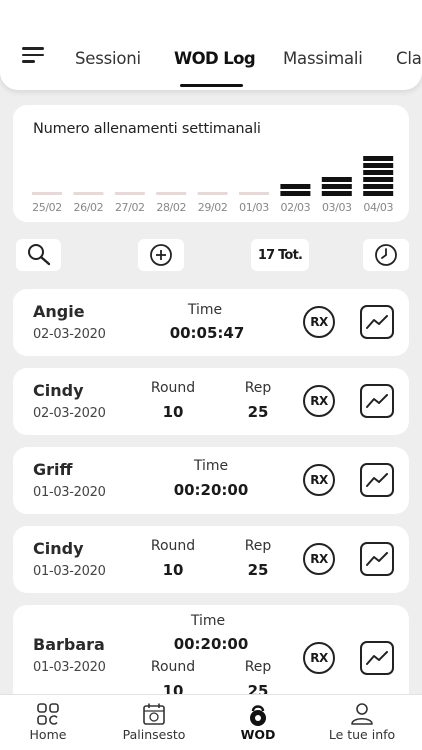 The image size is (422, 750). Describe the element at coordinates (362, 714) in the screenshot. I see `user-icon` at that location.